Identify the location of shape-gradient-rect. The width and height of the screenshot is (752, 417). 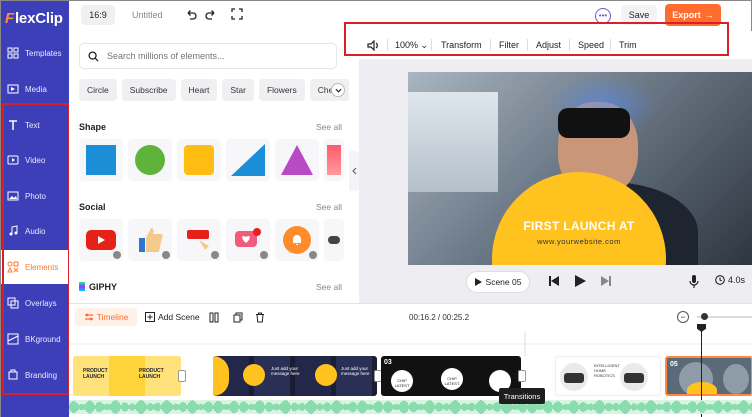
(334, 160).